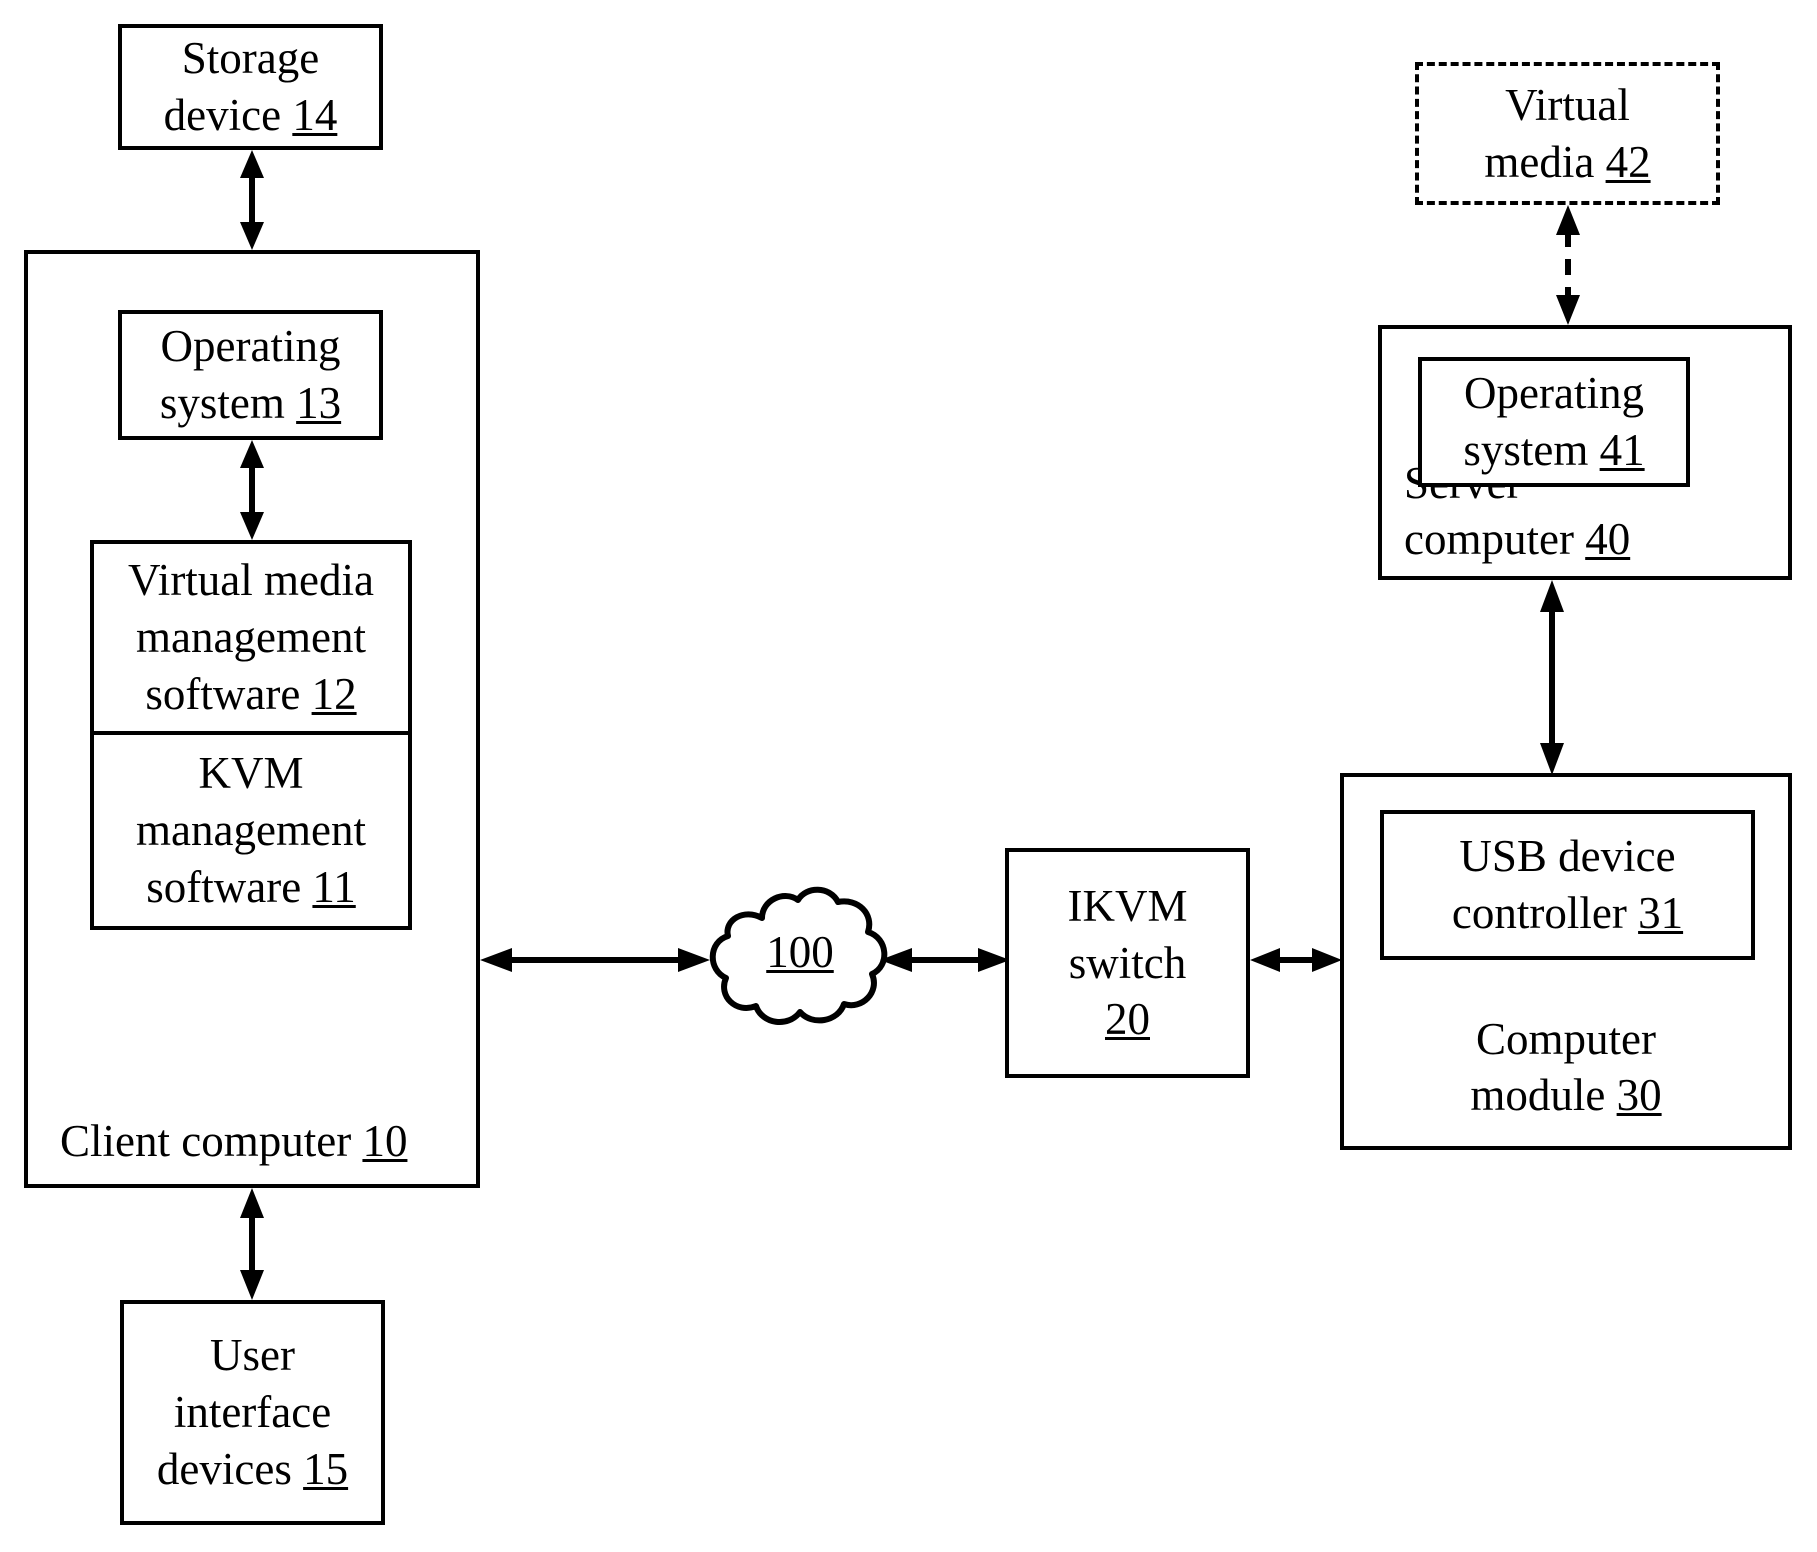 This screenshot has width=1817, height=1552. I want to click on ikvm-switch-box: IKVM switch 20, so click(1127, 963).